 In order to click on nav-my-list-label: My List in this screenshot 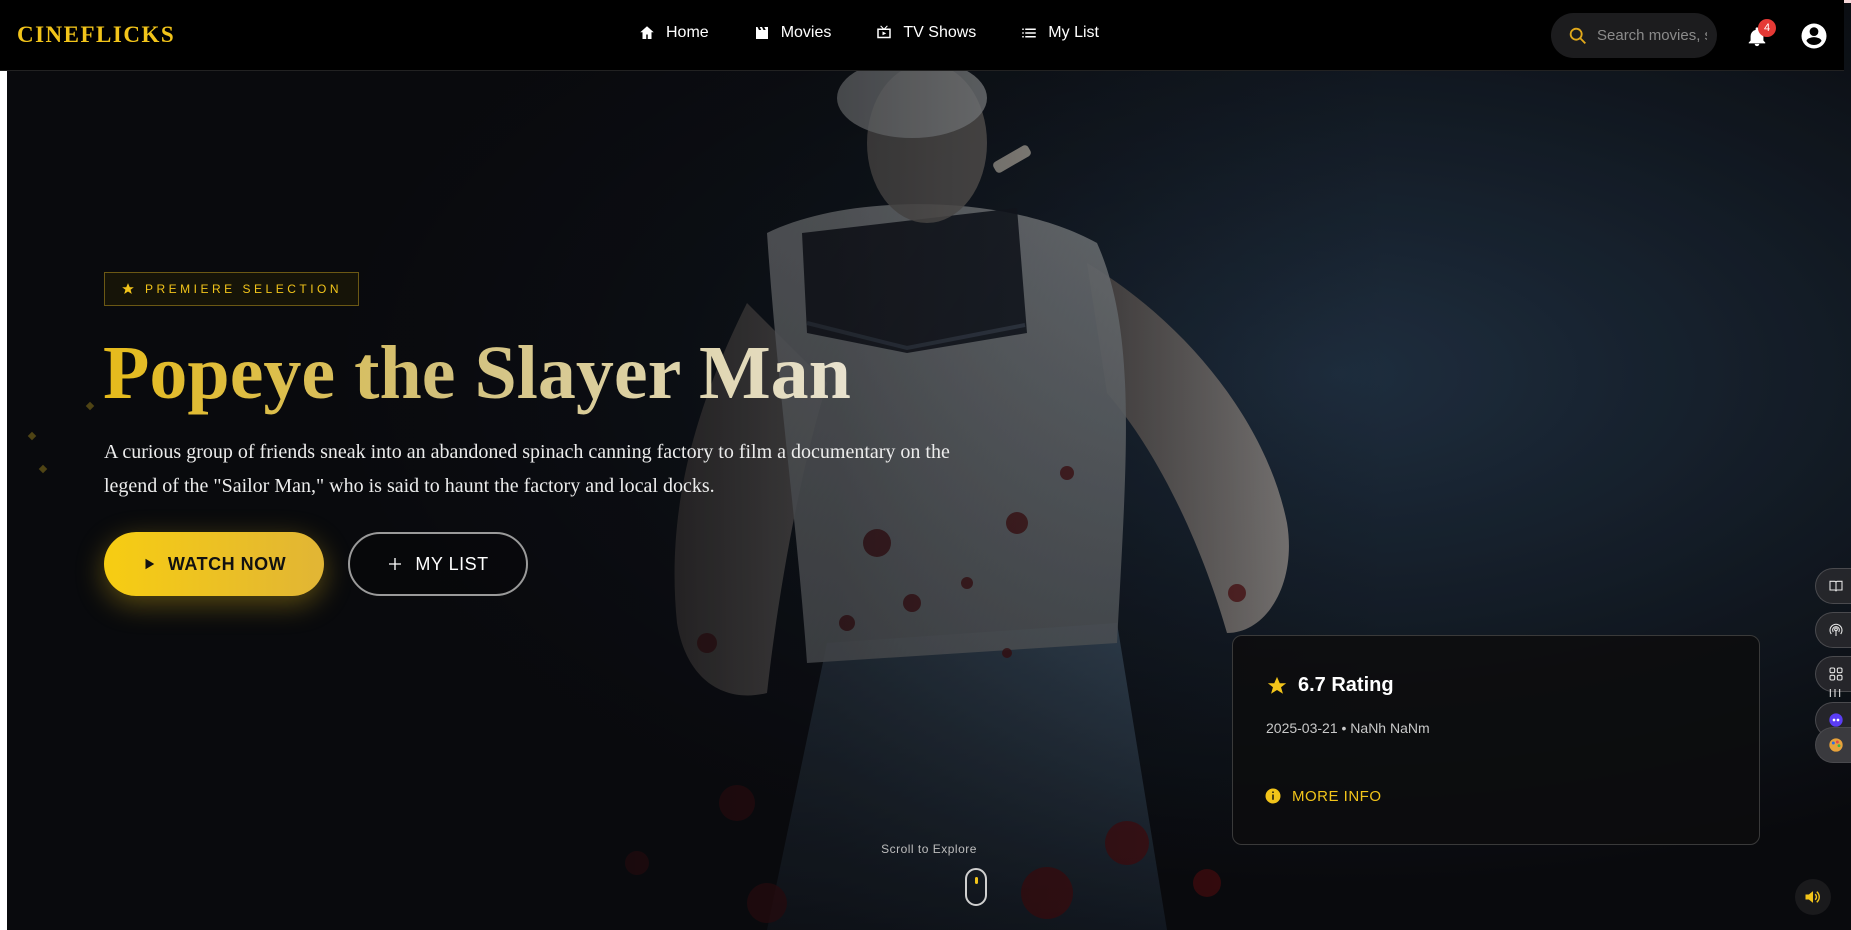, I will do `click(1073, 32)`.